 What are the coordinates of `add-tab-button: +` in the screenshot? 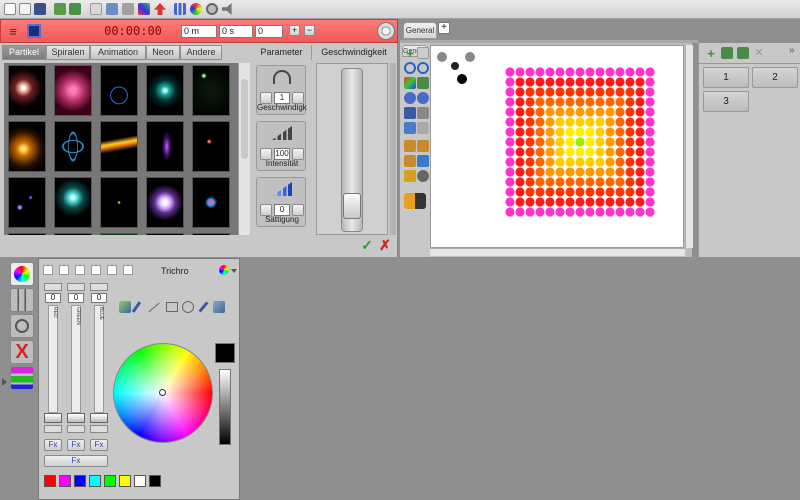 It's located at (444, 28).